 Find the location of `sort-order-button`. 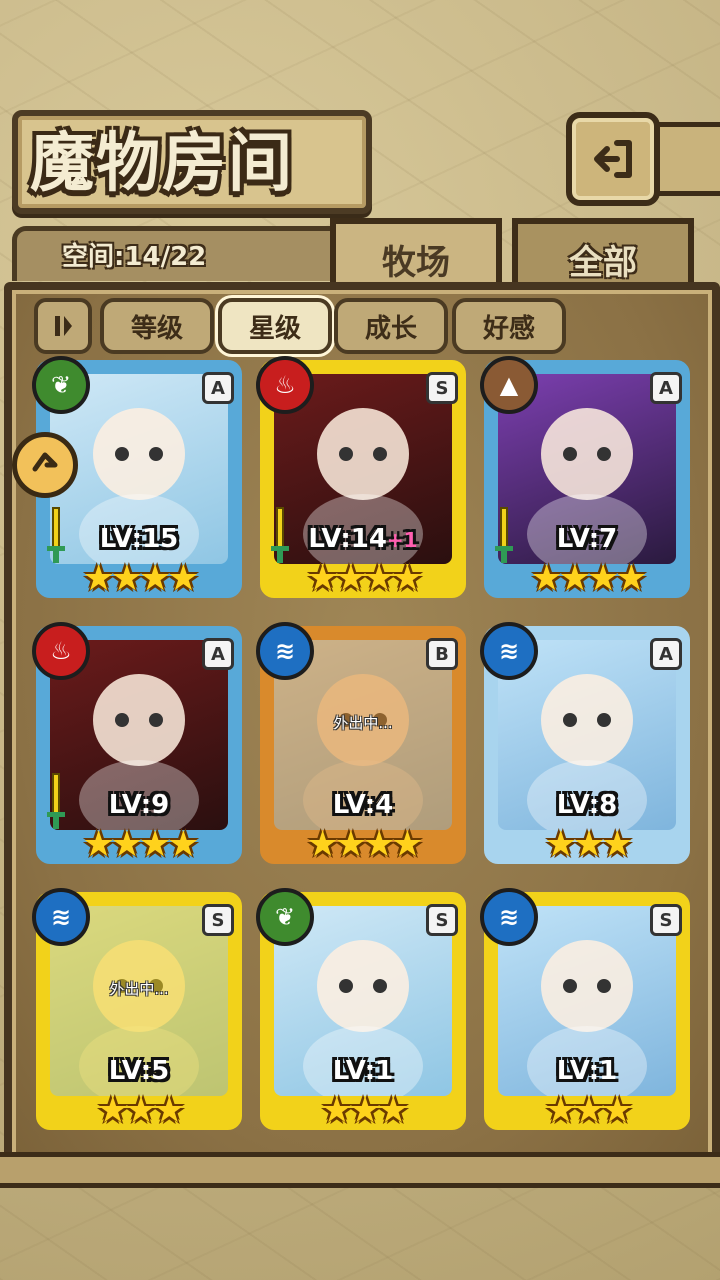

sort-order-button is located at coordinates (63, 326).